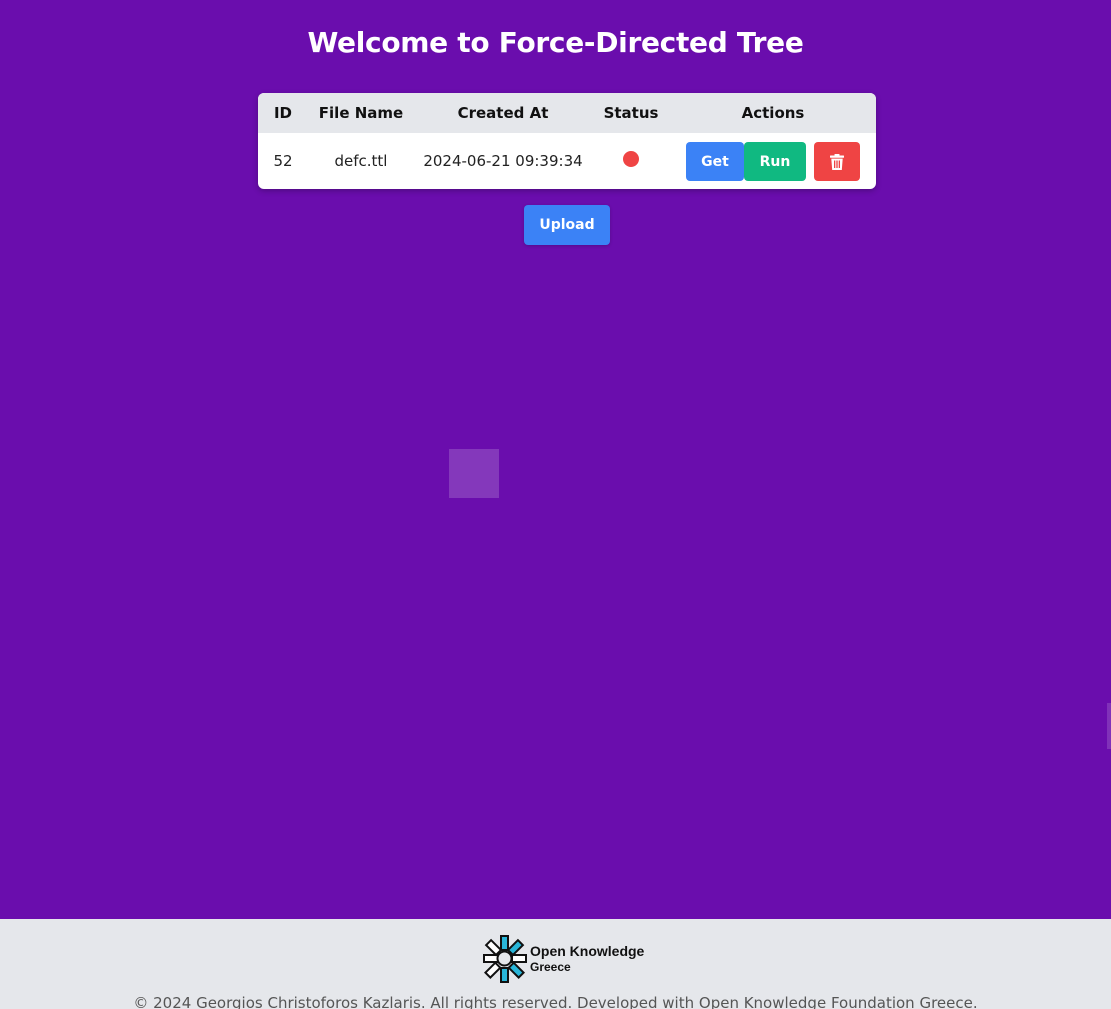 The image size is (1111, 1009). I want to click on trash-icon, so click(837, 161).